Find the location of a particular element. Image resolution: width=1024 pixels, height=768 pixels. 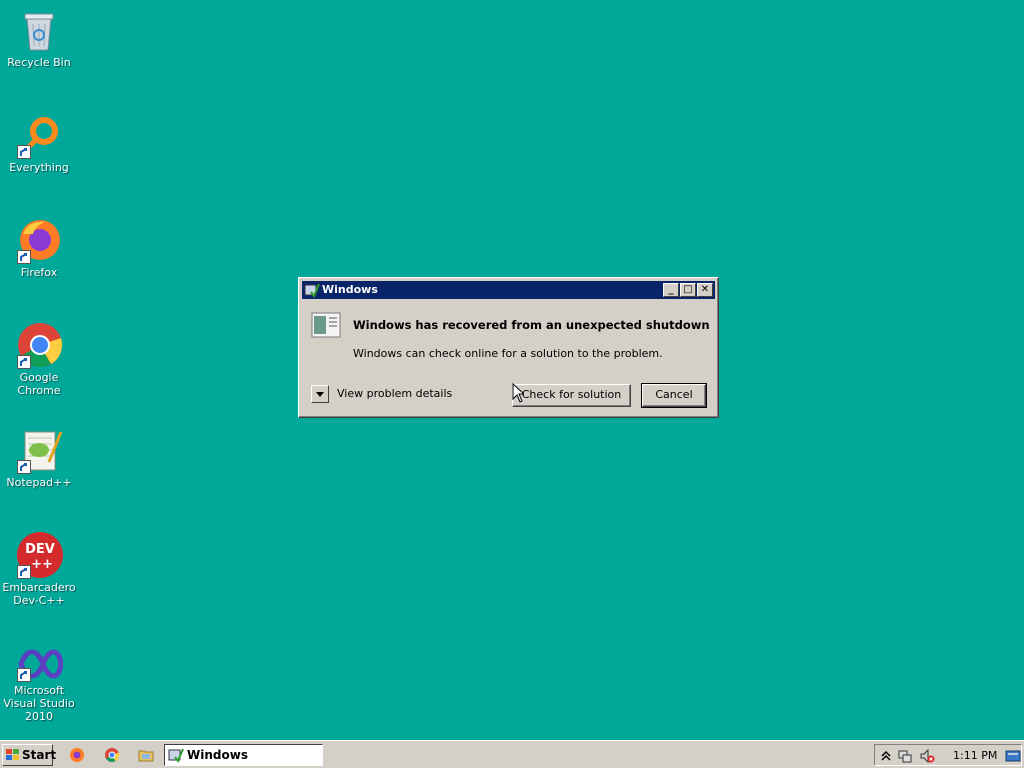

everything-search-icon is located at coordinates (39, 135).